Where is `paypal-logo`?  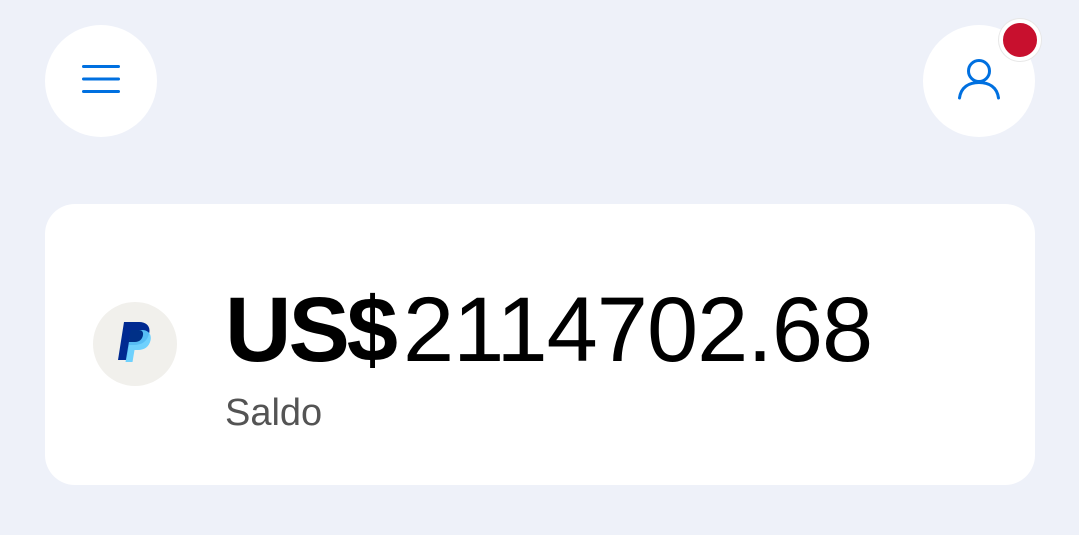
paypal-logo is located at coordinates (135, 344).